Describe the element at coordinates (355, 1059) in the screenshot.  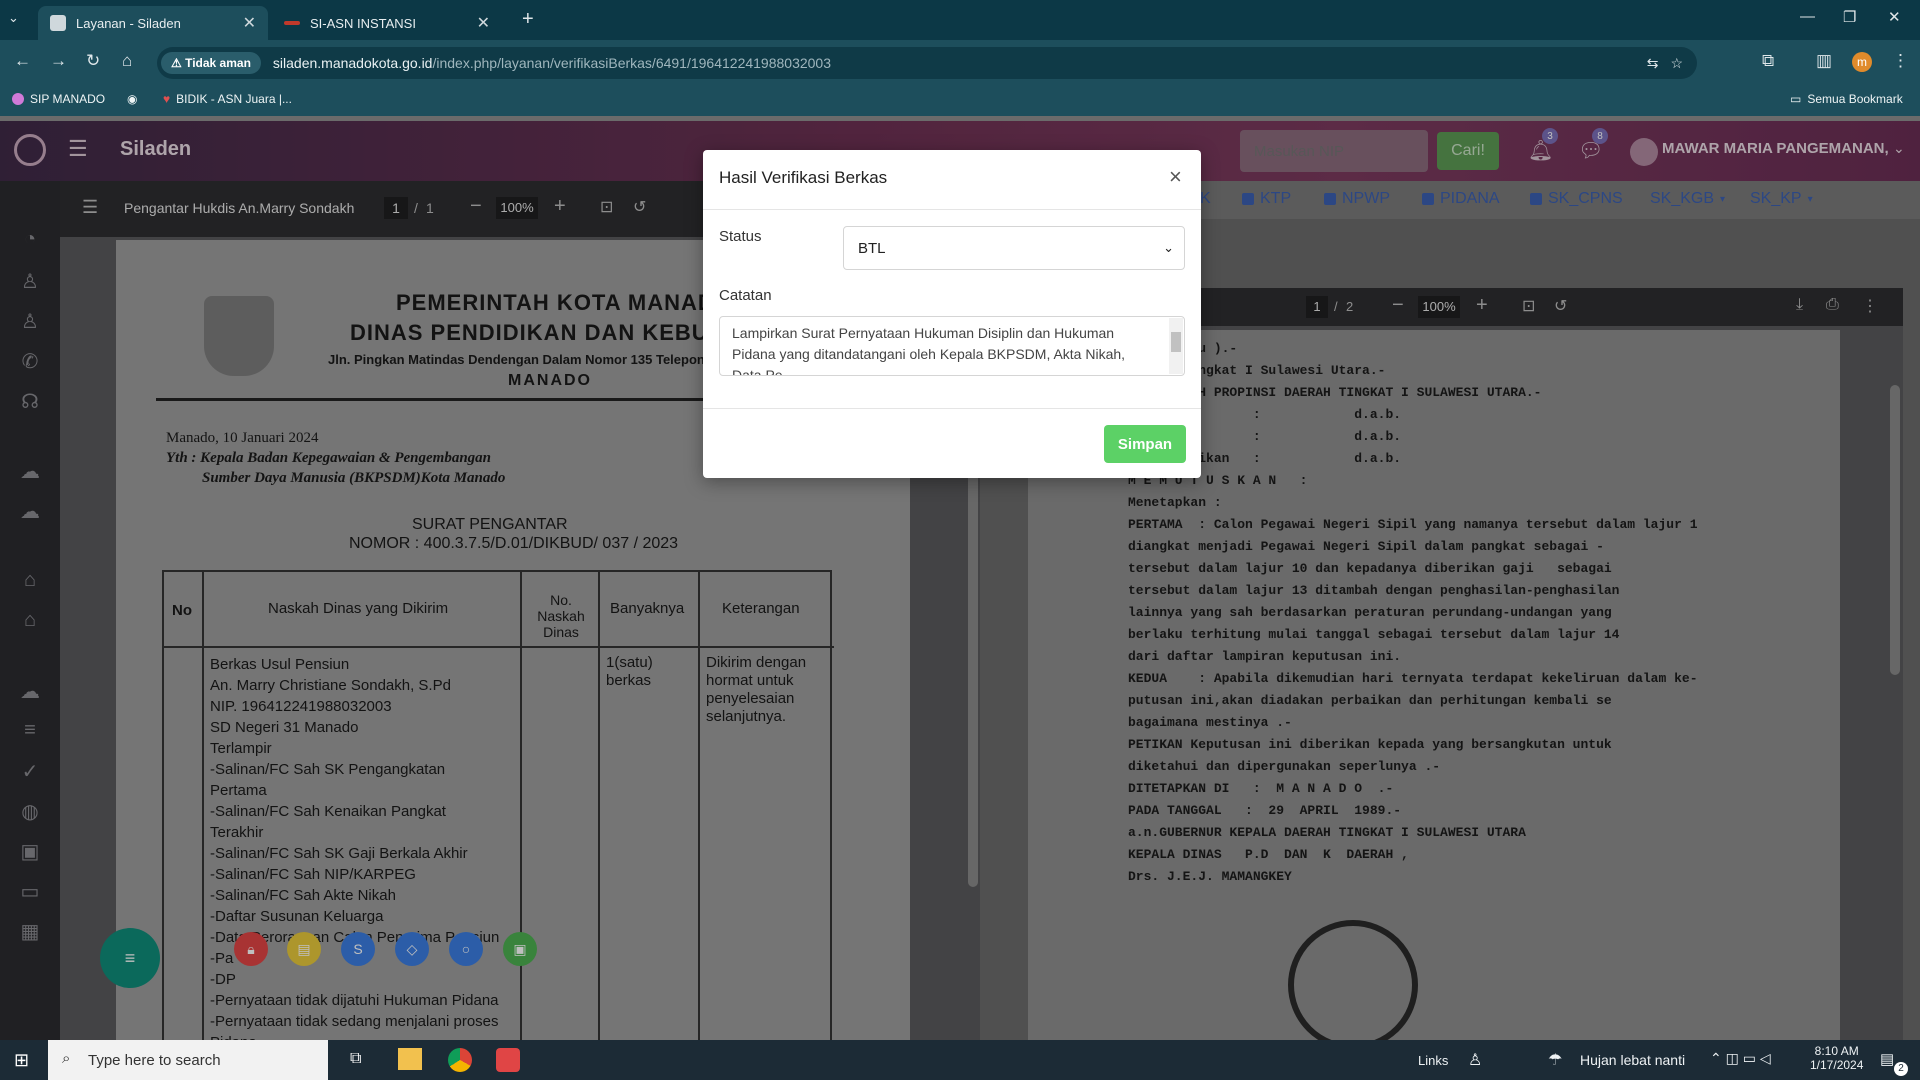
I see `task-view-icon: ⧉` at that location.